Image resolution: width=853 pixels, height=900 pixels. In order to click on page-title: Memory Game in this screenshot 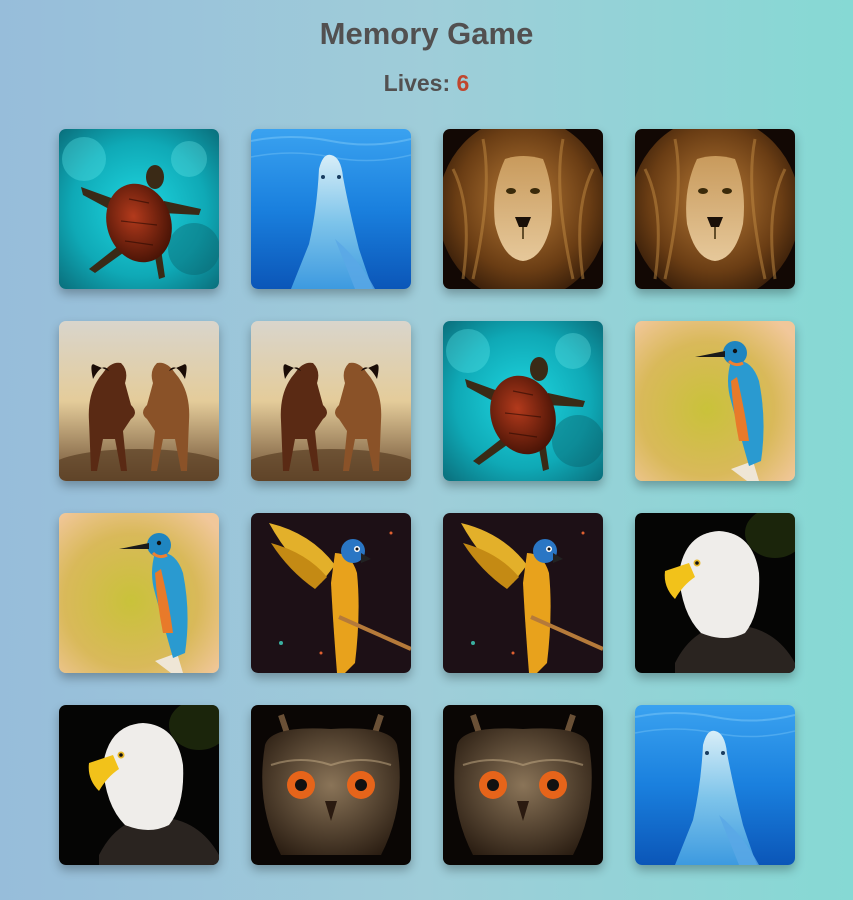, I will do `click(426, 33)`.